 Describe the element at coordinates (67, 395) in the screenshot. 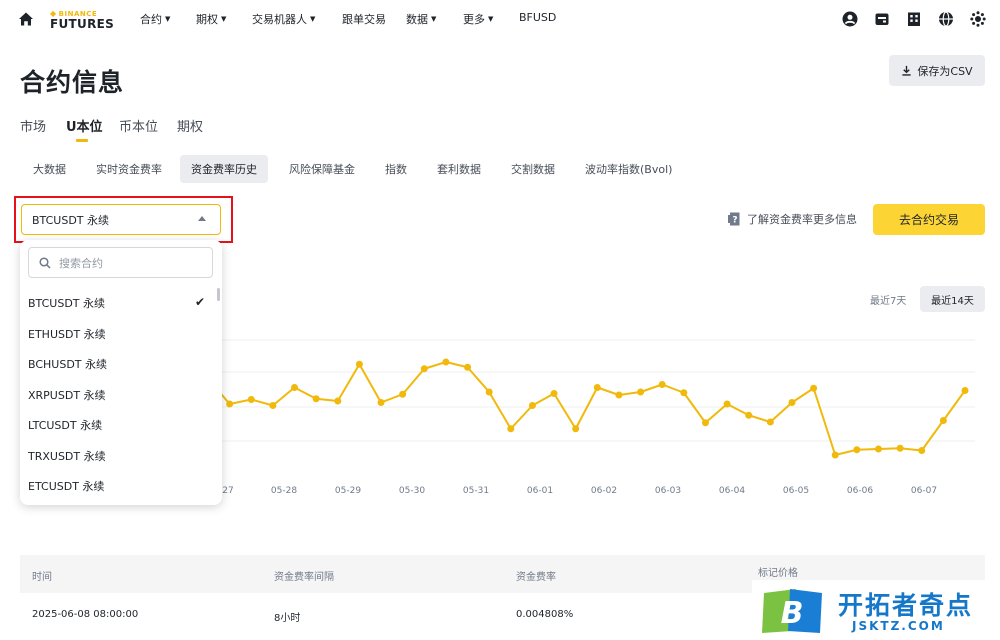

I see `dropdown-item-xrpusdt: XRPUSDT 永续` at that location.